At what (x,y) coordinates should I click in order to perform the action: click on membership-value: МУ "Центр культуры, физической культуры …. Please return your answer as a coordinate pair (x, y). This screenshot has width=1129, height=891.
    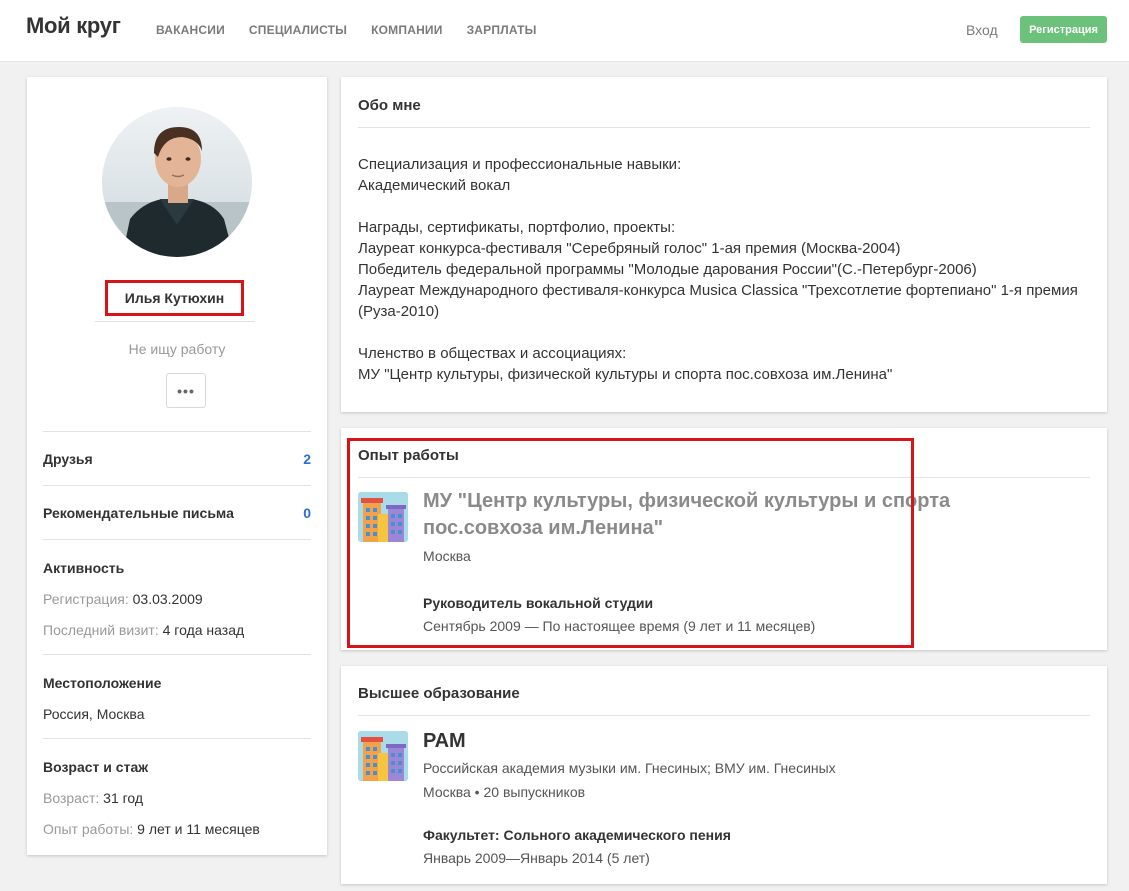
    Looking at the image, I should click on (625, 374).